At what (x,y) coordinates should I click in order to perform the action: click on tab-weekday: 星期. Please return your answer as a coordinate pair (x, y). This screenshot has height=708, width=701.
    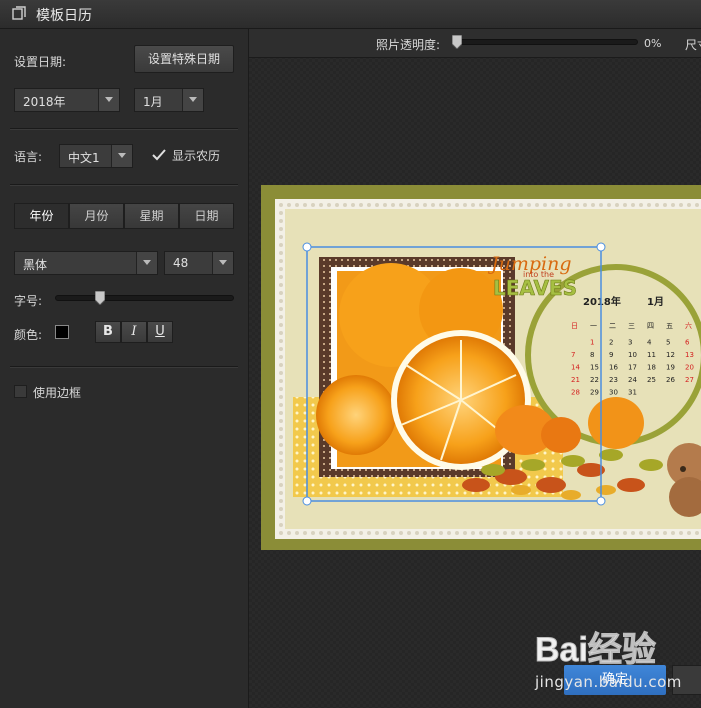
    Looking at the image, I should click on (151, 216).